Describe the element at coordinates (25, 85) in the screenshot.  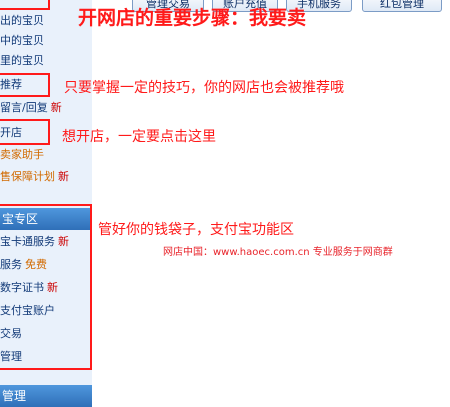
I see `highlight-box-recommend` at that location.